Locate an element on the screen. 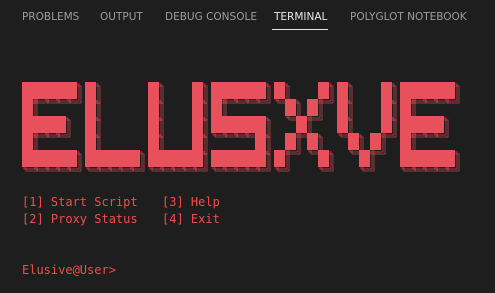  banner-letter-s is located at coordinates (241, 127).